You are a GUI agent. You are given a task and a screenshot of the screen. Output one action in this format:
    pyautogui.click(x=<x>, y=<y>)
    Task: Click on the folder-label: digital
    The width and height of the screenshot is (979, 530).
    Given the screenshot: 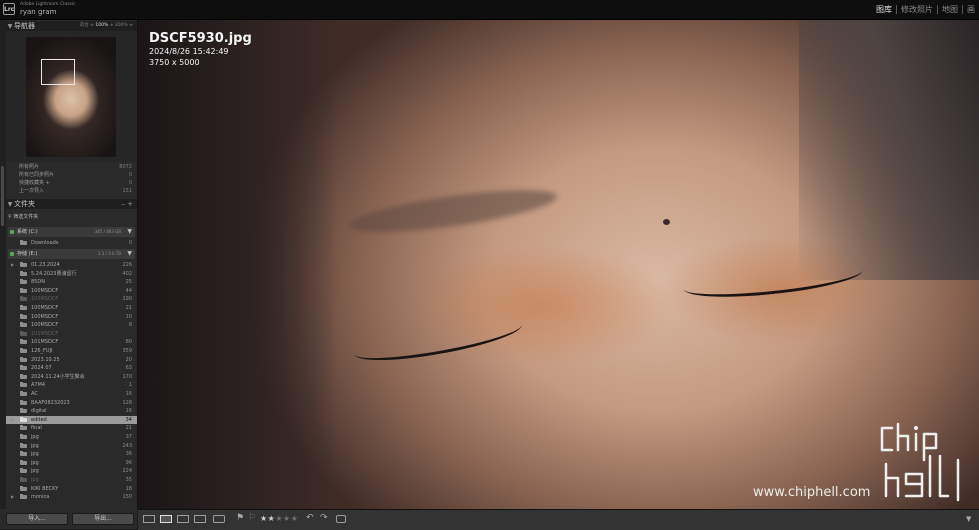 What is the action you would take?
    pyautogui.click(x=39, y=411)
    